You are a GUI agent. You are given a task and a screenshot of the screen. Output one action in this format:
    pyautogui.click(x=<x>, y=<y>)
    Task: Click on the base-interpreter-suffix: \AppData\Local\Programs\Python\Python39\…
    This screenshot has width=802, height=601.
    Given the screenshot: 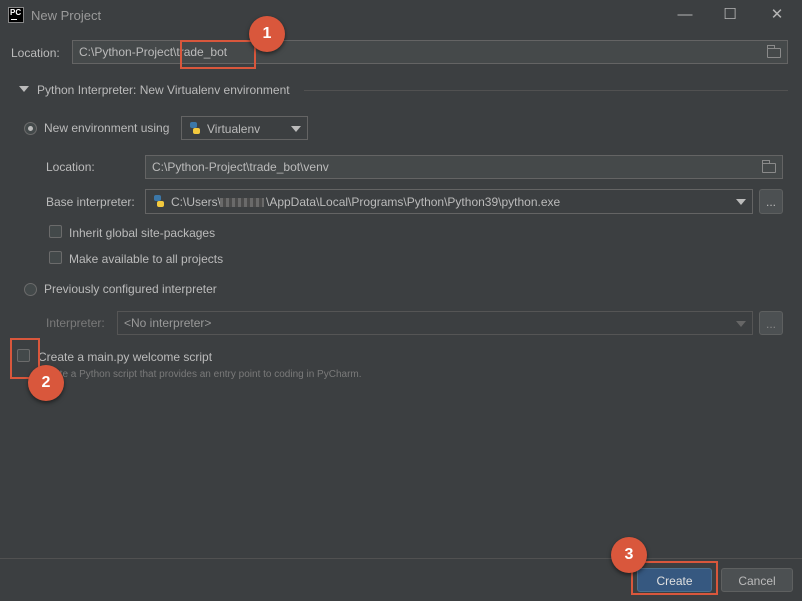 What is the action you would take?
    pyautogui.click(x=413, y=202)
    